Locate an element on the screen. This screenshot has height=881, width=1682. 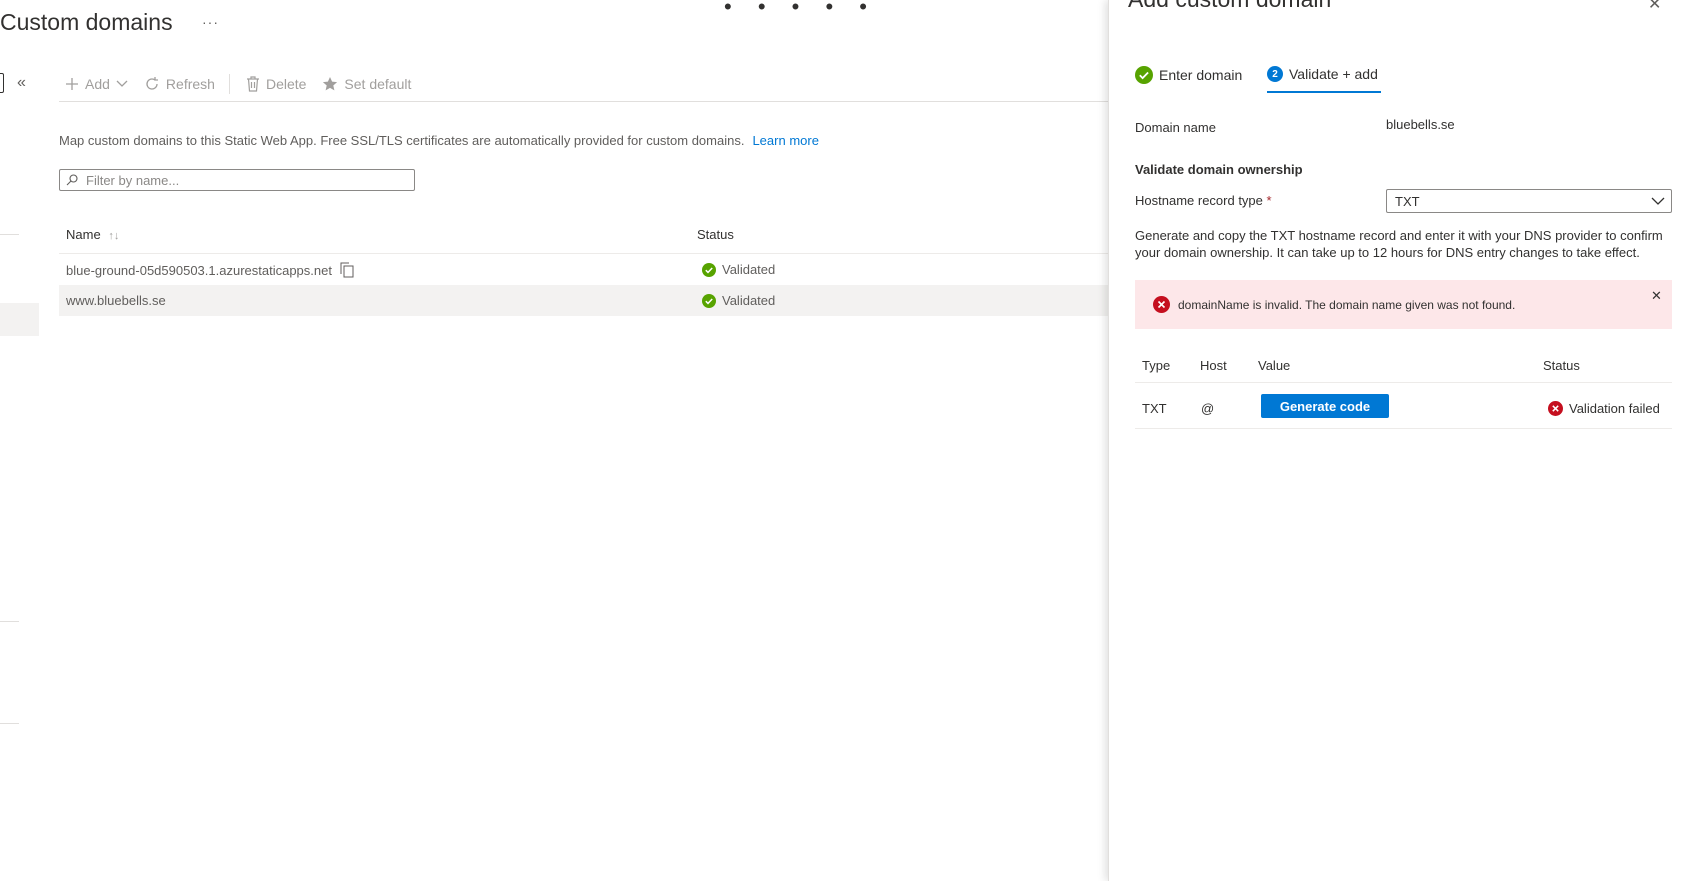
record-type-dropdown: TXT is located at coordinates (1529, 201).